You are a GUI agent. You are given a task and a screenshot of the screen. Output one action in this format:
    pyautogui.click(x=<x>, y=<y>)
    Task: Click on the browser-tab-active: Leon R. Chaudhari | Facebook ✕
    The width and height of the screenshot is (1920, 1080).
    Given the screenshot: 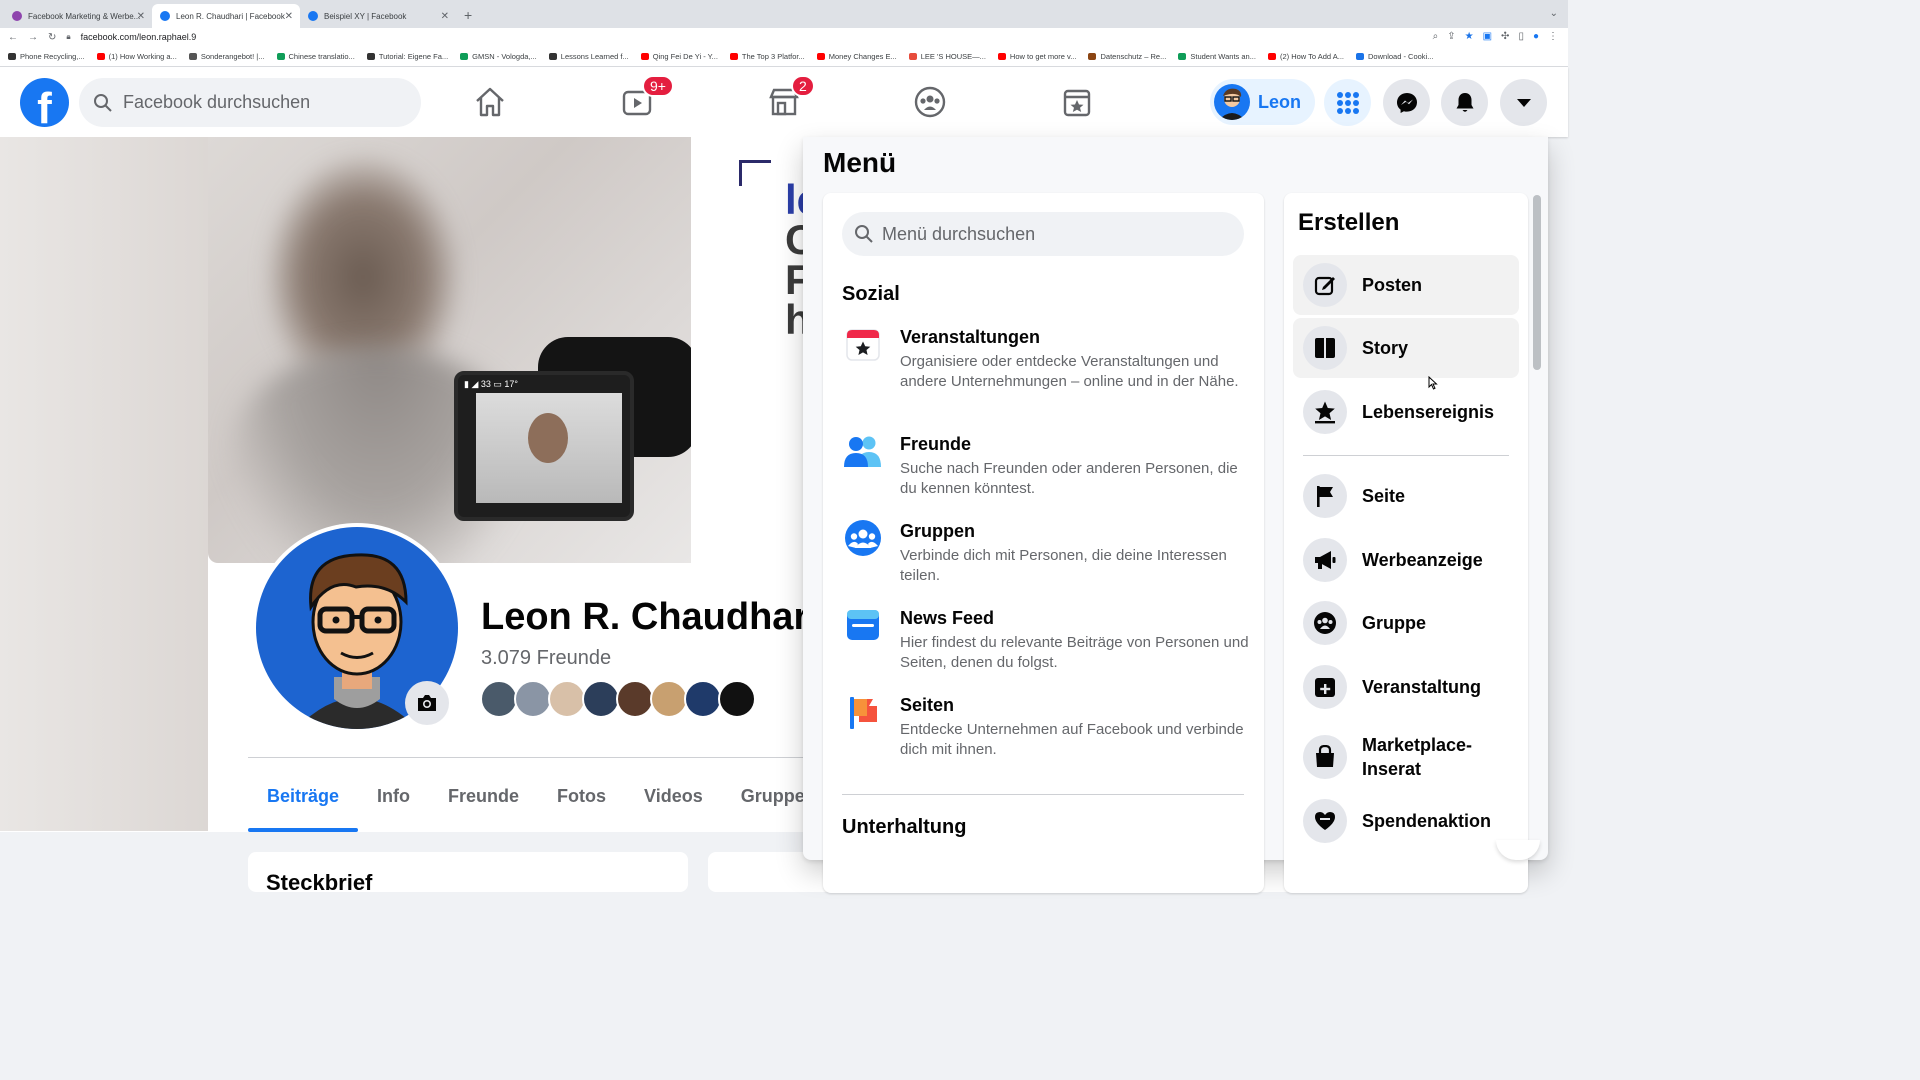 What is the action you would take?
    pyautogui.click(x=226, y=16)
    